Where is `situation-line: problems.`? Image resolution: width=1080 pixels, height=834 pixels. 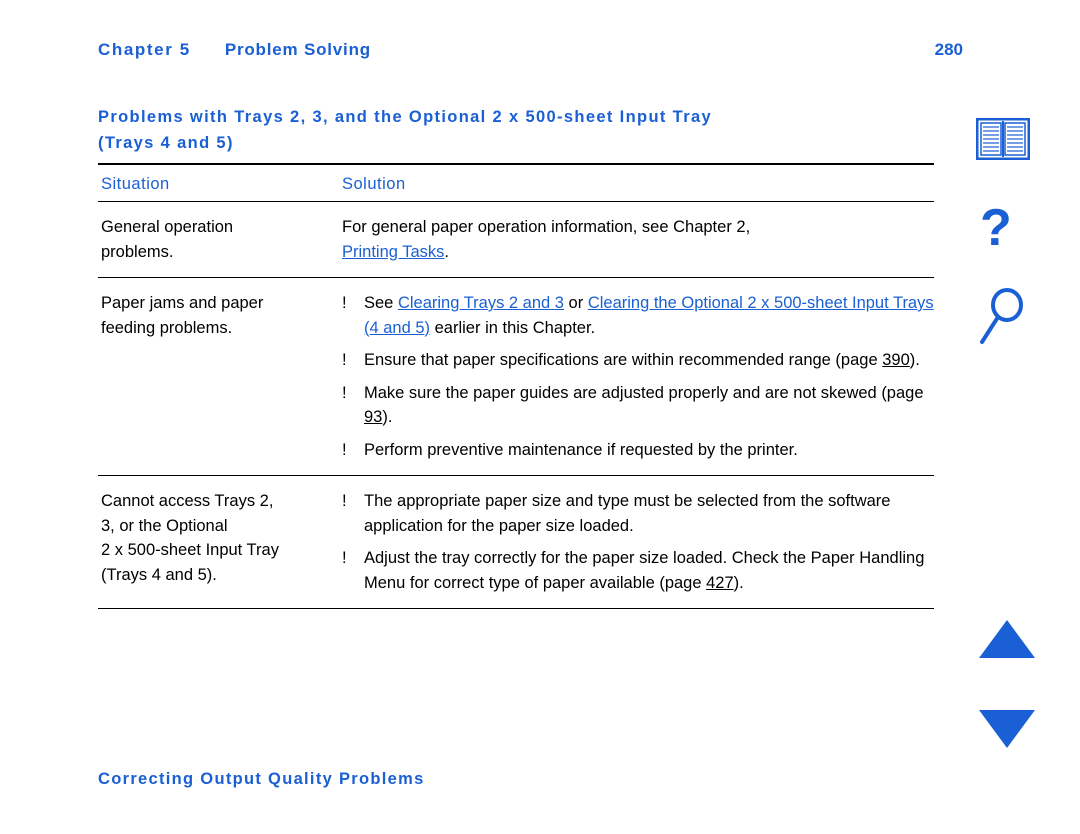 situation-line: problems. is located at coordinates (137, 251).